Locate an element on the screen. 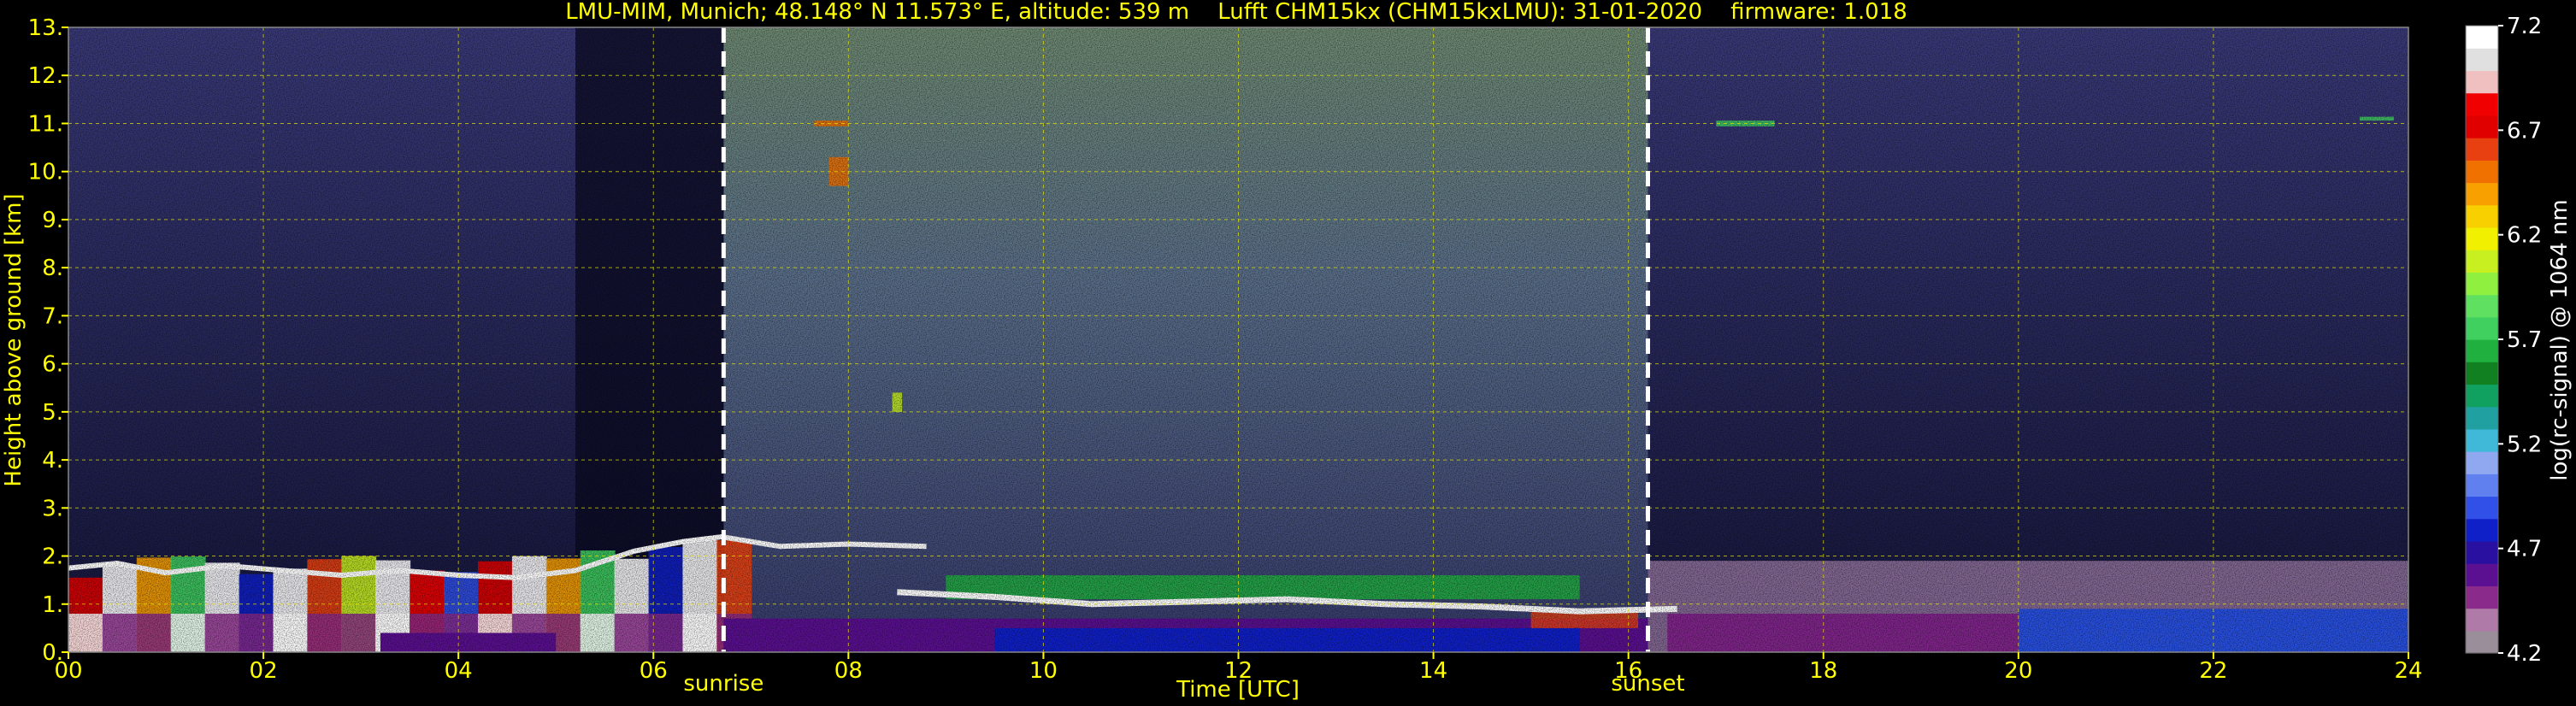  colorbar-tick-label: 6.7 is located at coordinates (2524, 131).